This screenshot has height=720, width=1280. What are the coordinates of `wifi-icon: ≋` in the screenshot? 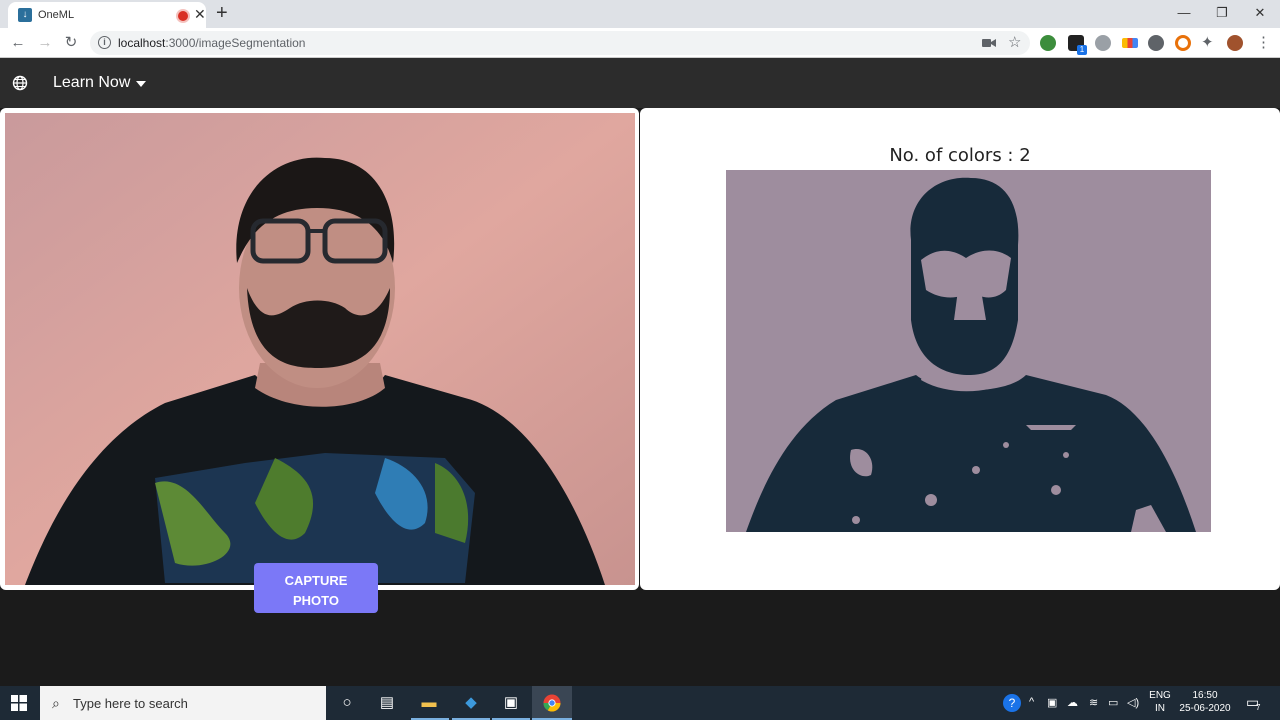 It's located at (1093, 702).